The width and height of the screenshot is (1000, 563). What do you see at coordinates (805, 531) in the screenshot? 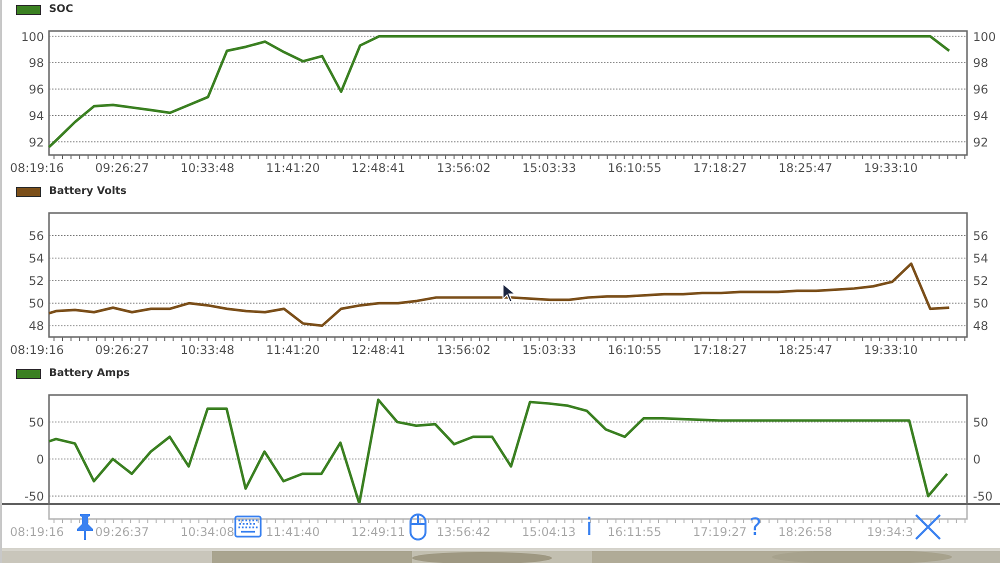
I see `tick-label: 18:26:58` at bounding box center [805, 531].